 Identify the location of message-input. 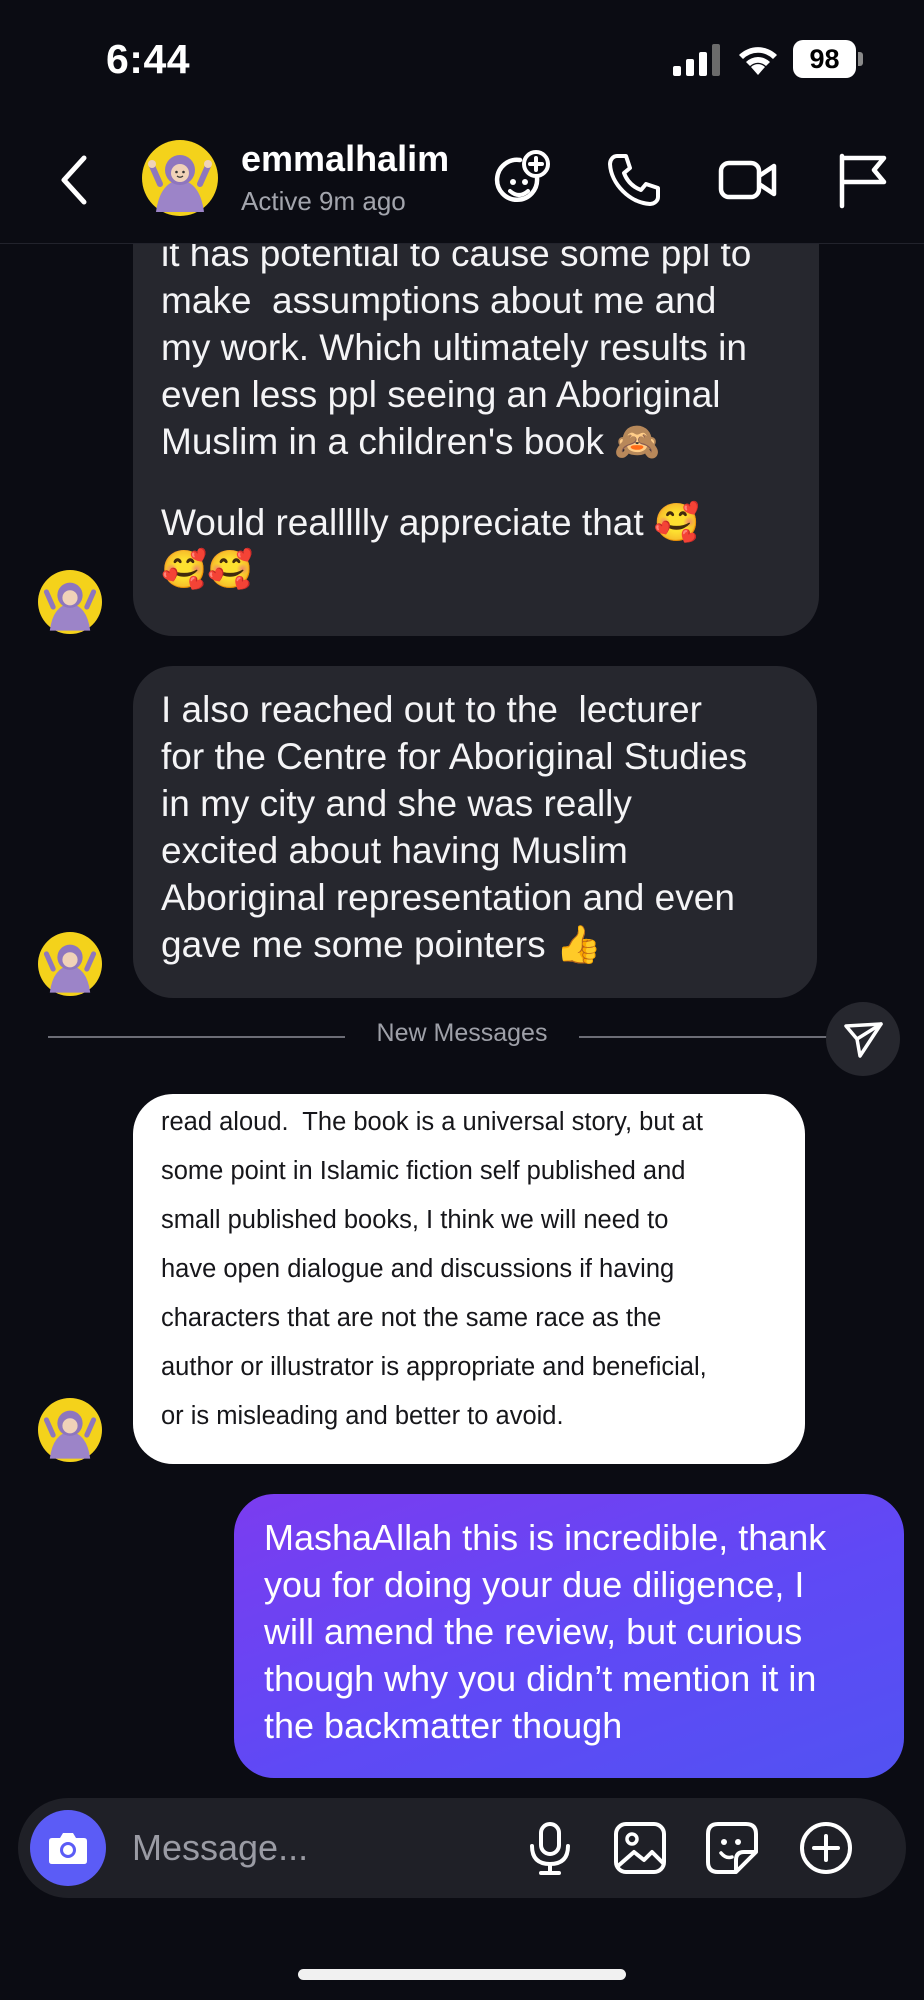
(322, 1848).